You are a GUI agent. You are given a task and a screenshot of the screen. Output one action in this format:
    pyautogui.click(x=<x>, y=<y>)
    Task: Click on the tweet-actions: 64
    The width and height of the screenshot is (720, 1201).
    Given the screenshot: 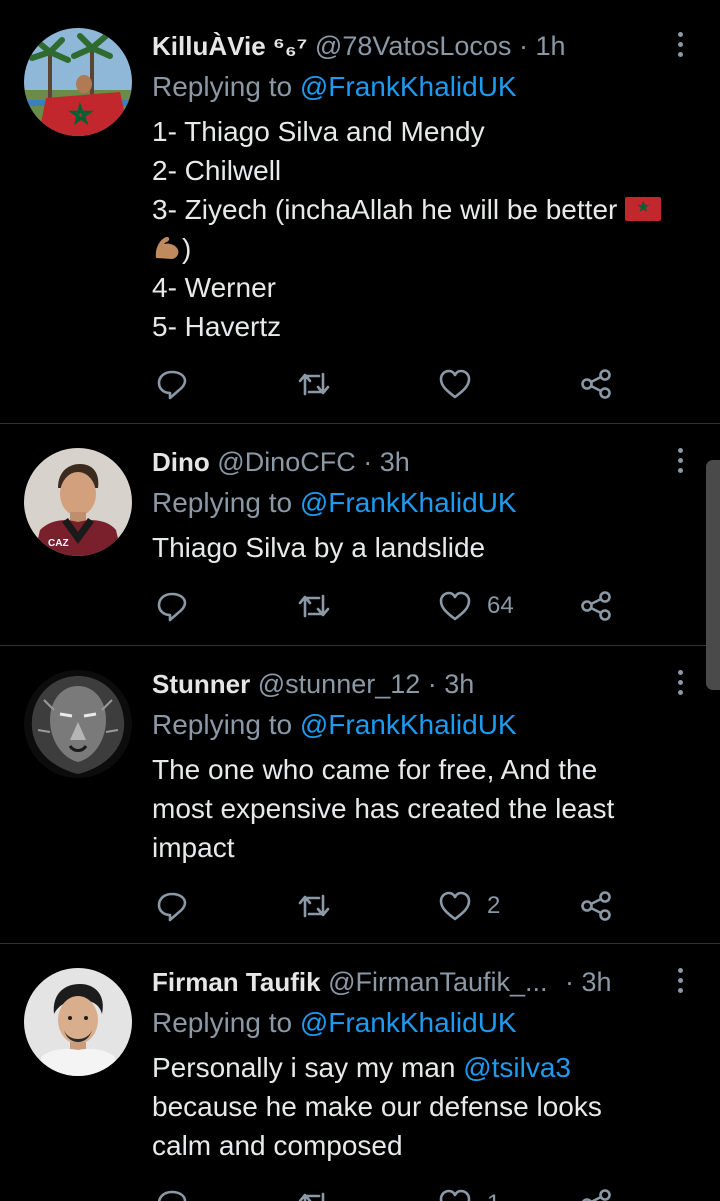 What is the action you would take?
    pyautogui.click(x=392, y=606)
    